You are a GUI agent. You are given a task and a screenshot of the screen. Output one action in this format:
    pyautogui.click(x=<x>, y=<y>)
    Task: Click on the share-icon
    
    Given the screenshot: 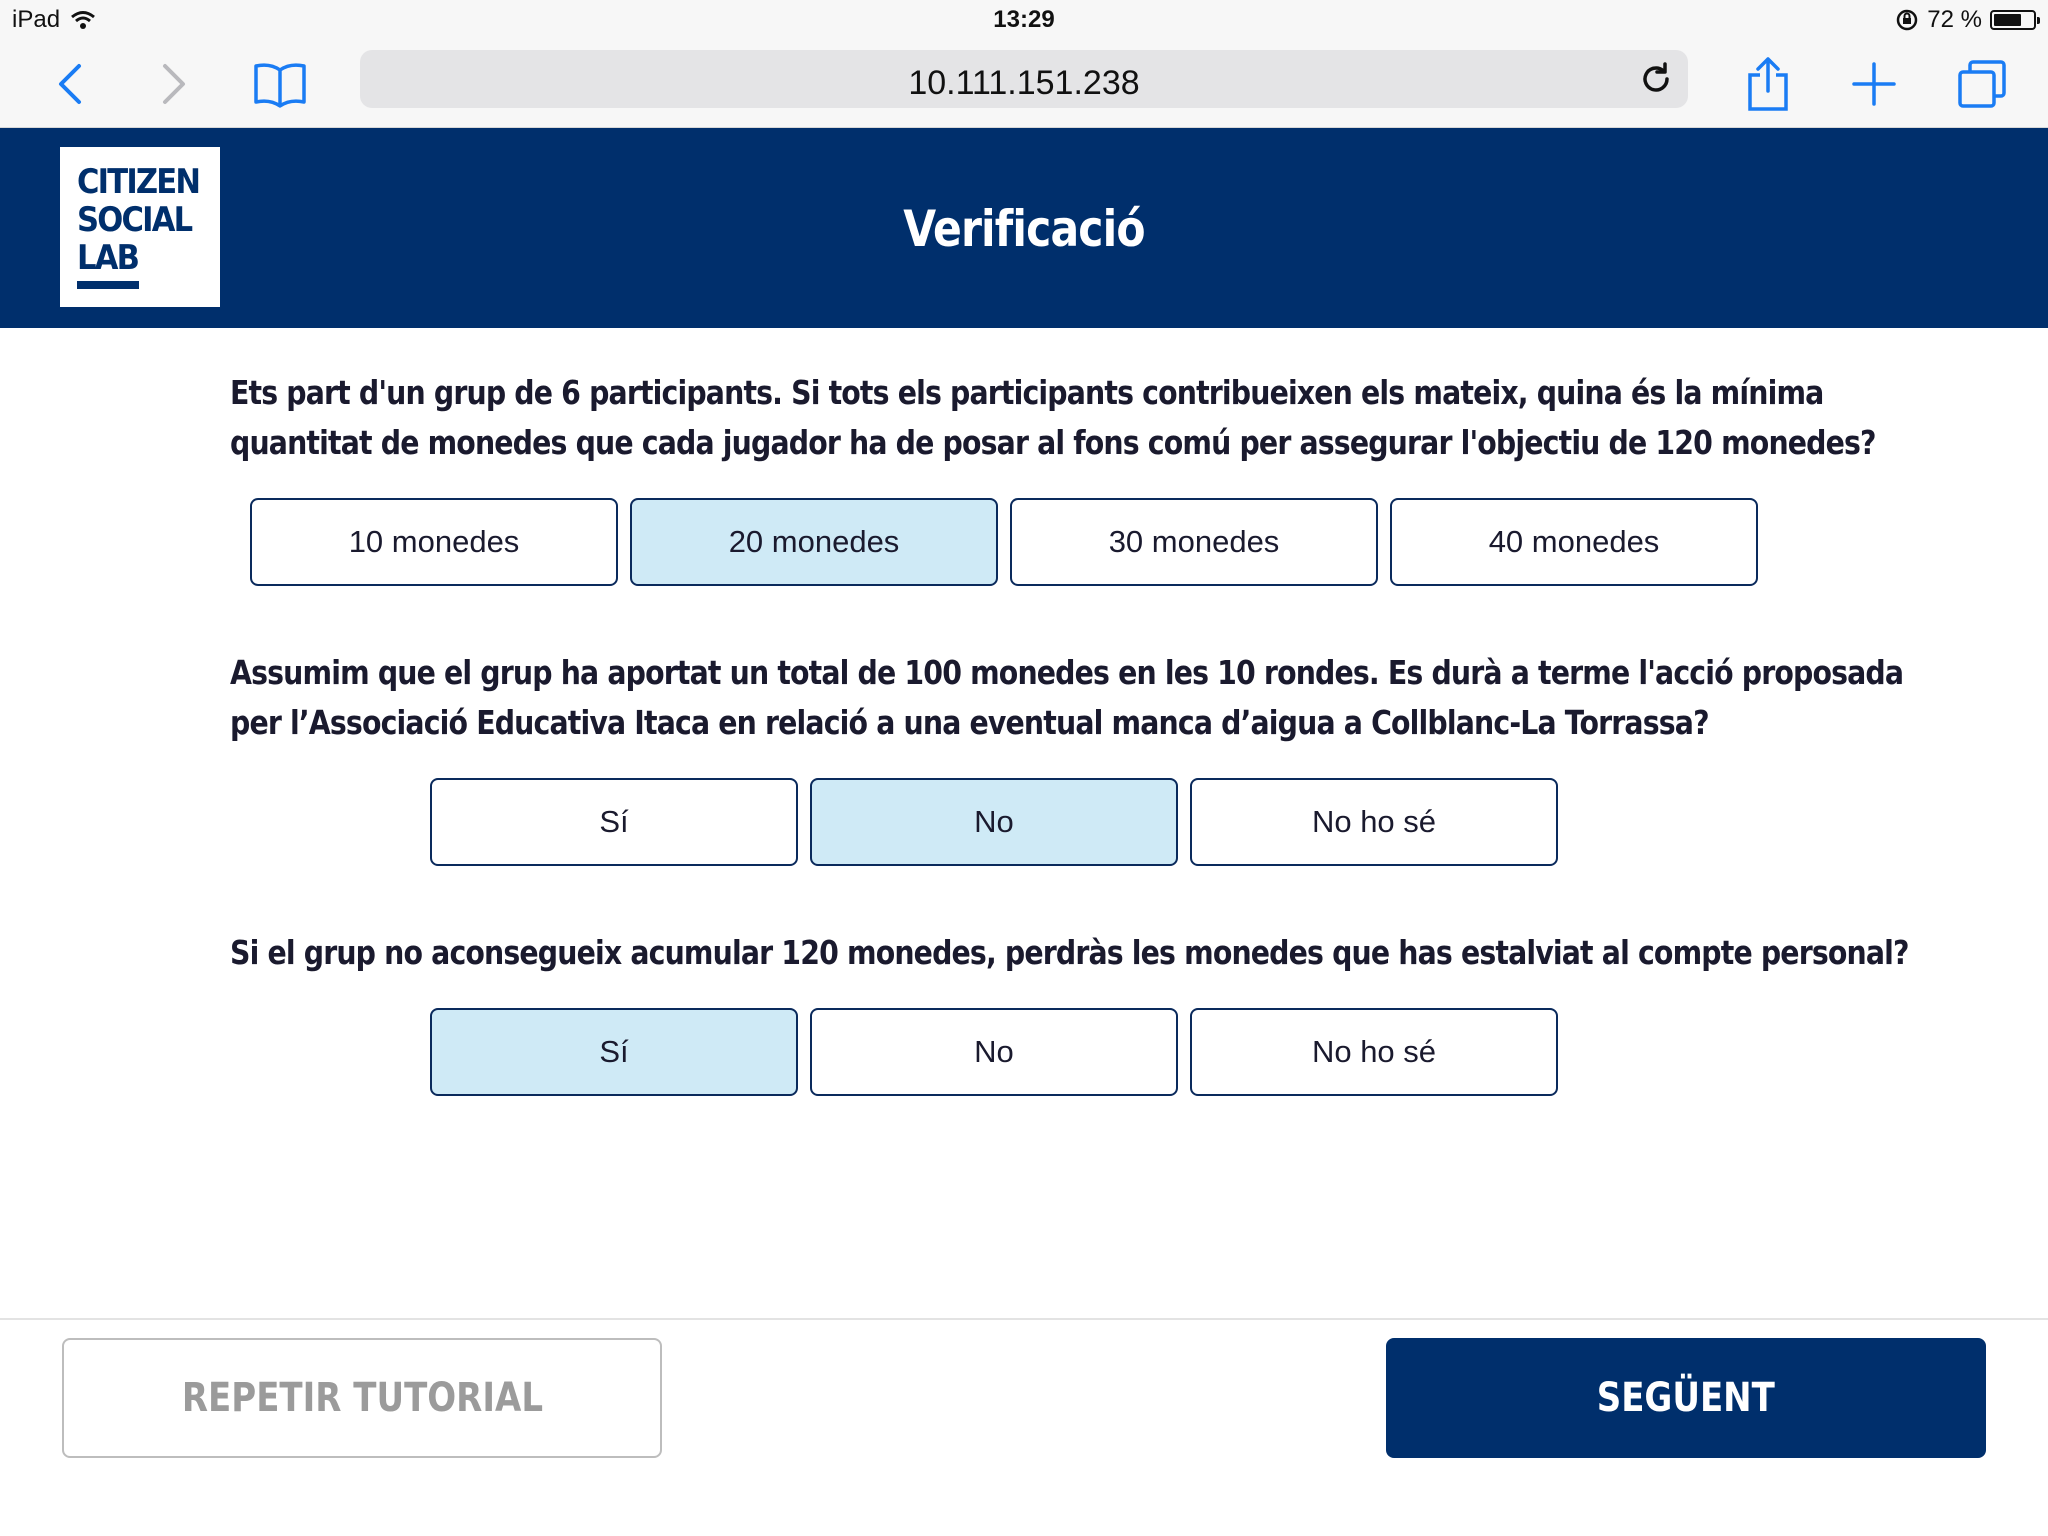 What is the action you would take?
    pyautogui.click(x=1768, y=84)
    